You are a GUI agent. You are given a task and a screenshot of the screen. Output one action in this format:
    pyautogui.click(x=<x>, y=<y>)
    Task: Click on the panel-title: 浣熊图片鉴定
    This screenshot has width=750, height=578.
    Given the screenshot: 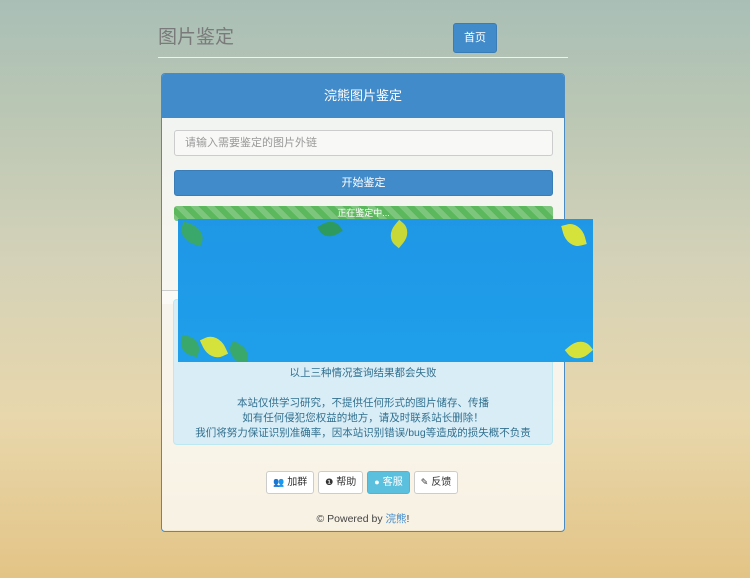 What is the action you would take?
    pyautogui.click(x=363, y=96)
    